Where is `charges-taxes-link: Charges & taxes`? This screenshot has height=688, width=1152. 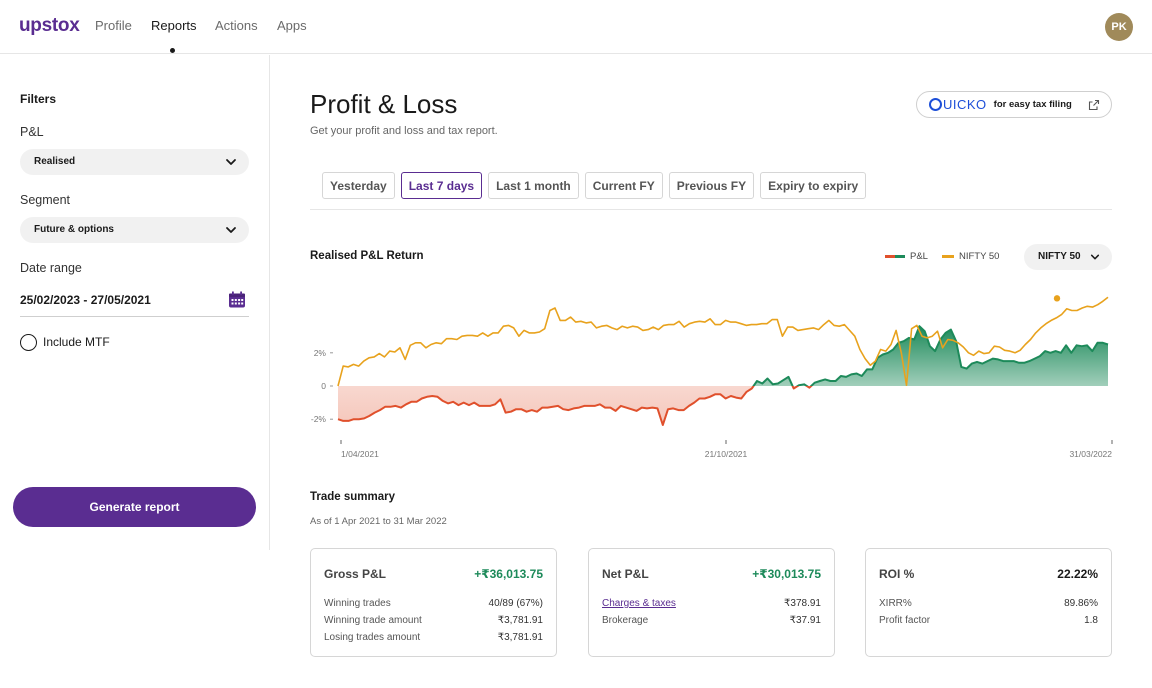 charges-taxes-link: Charges & taxes is located at coordinates (639, 603).